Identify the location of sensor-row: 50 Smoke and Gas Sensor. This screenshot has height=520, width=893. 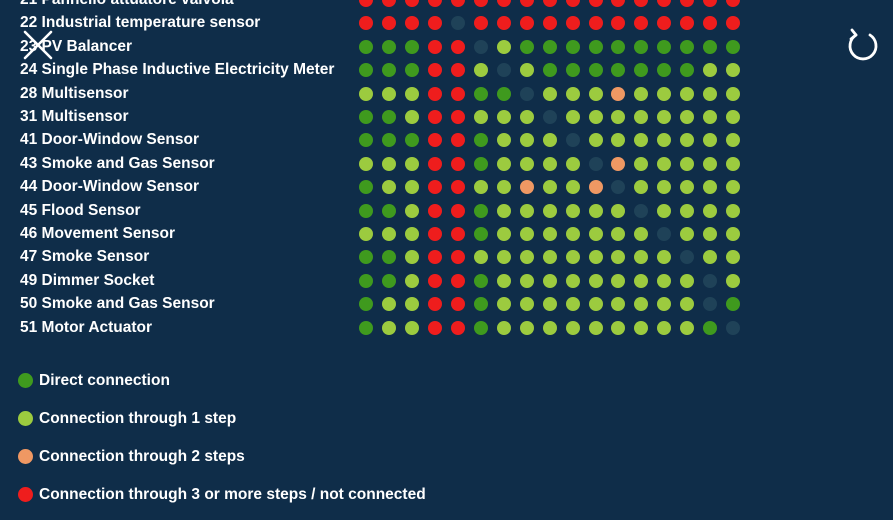
(446, 304).